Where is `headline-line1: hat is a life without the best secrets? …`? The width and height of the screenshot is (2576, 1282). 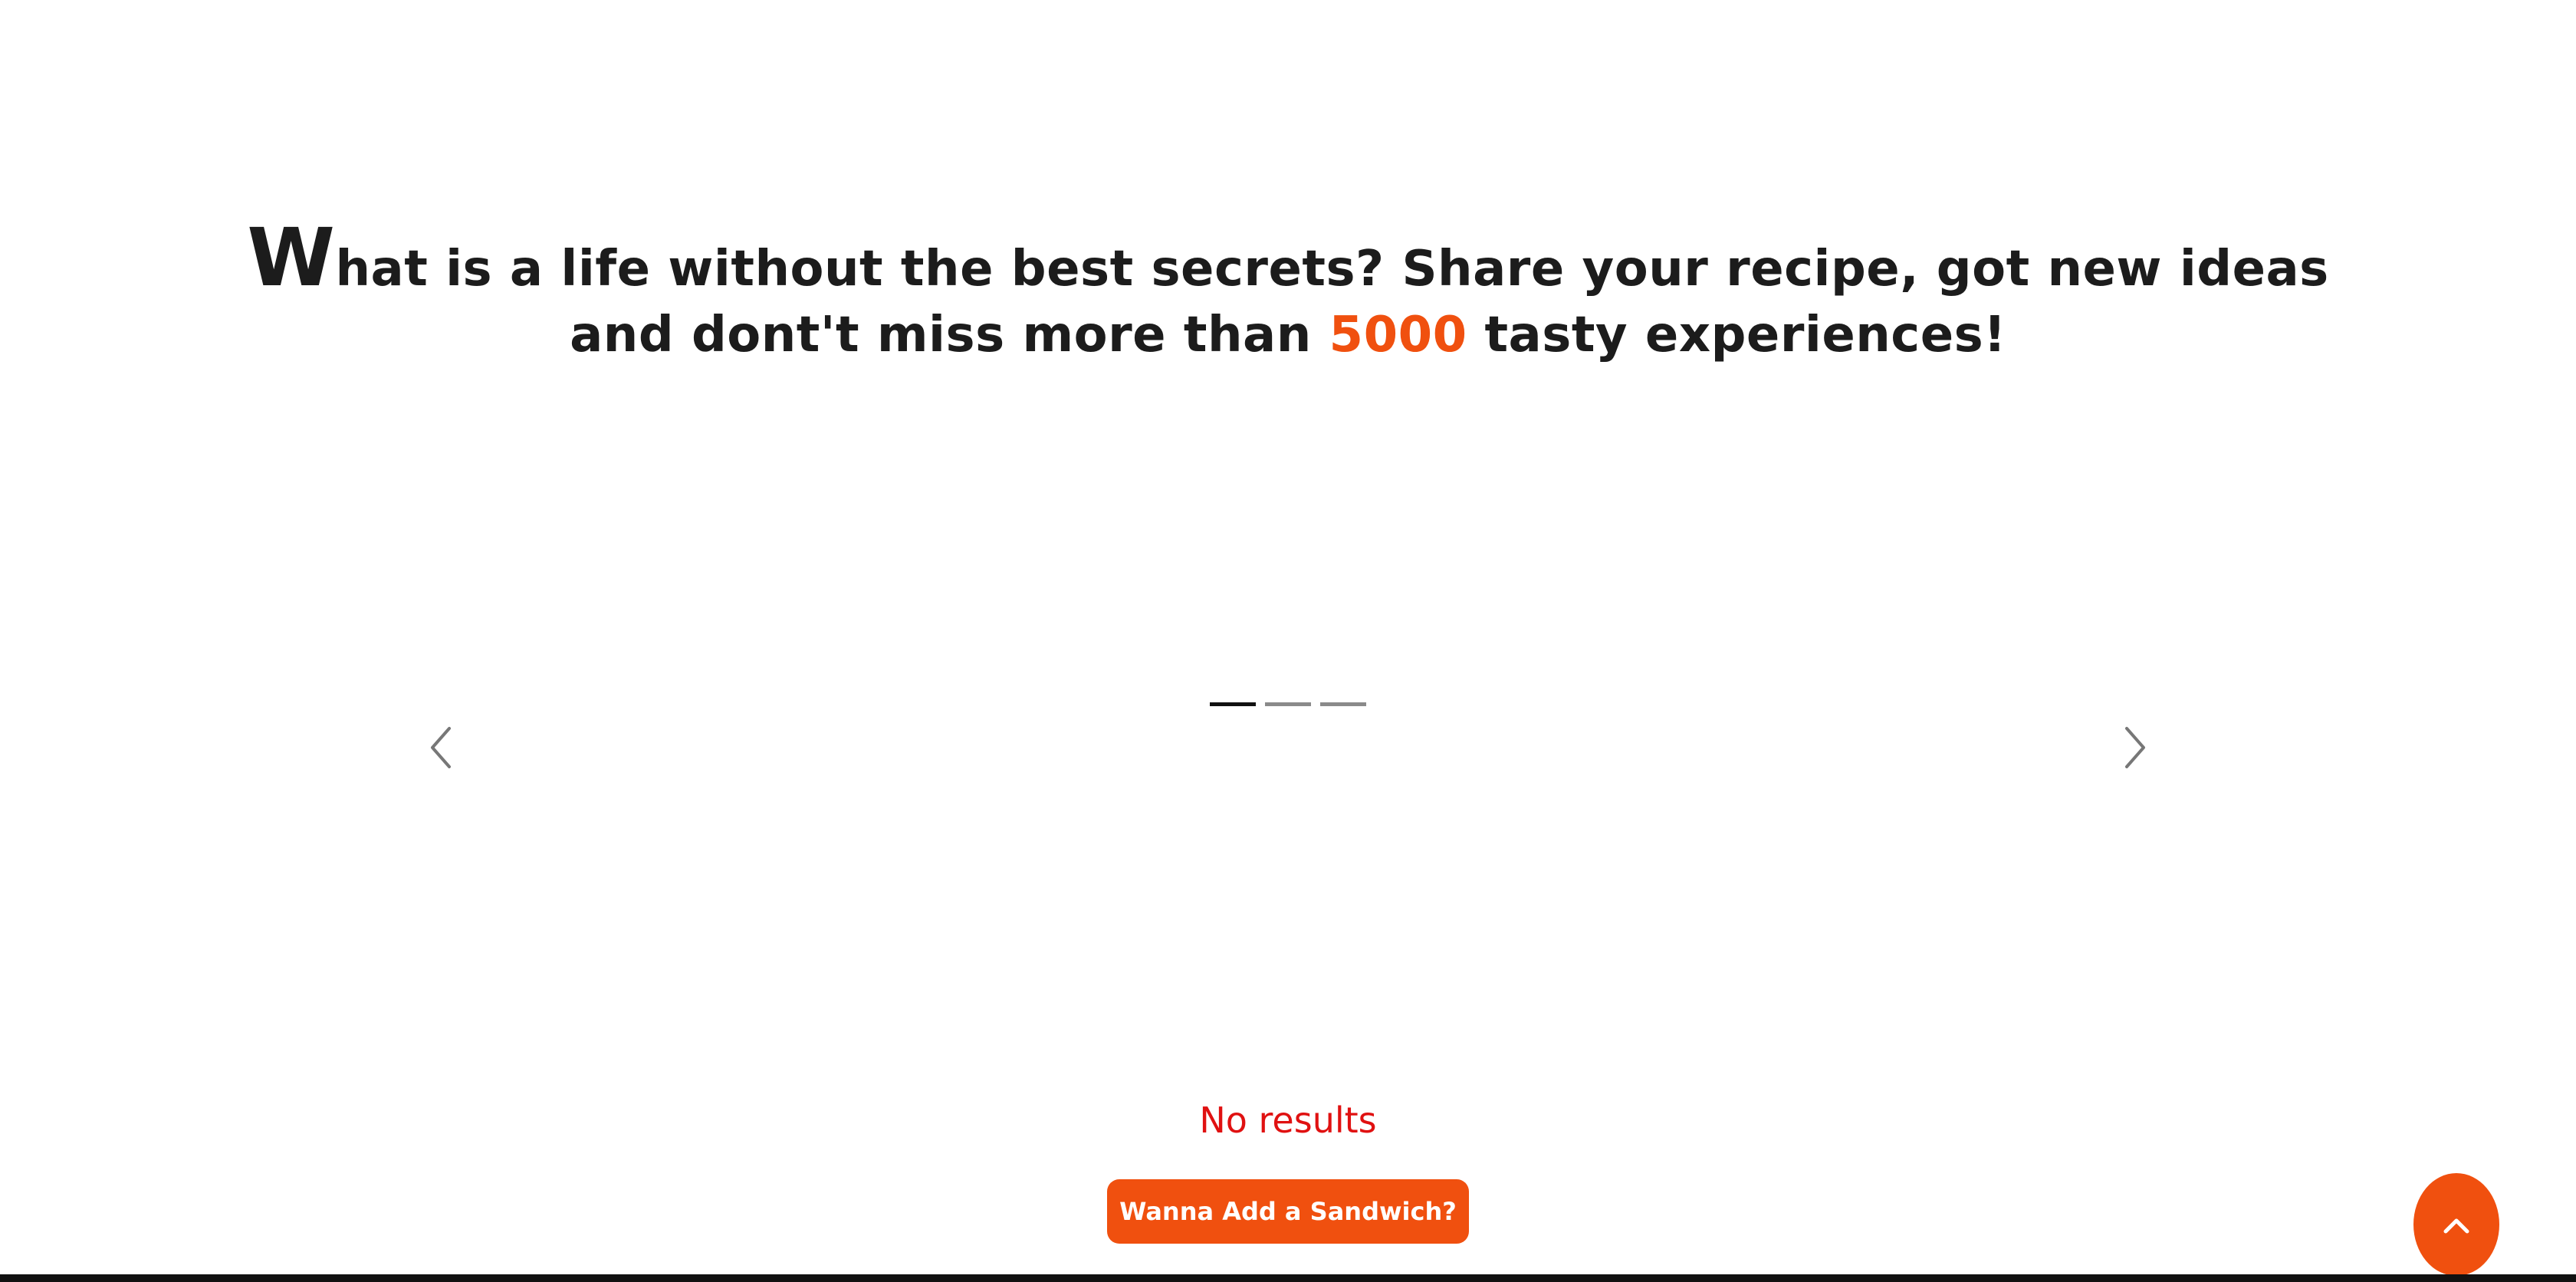
headline-line1: hat is a life without the best secrets? … is located at coordinates (1332, 268).